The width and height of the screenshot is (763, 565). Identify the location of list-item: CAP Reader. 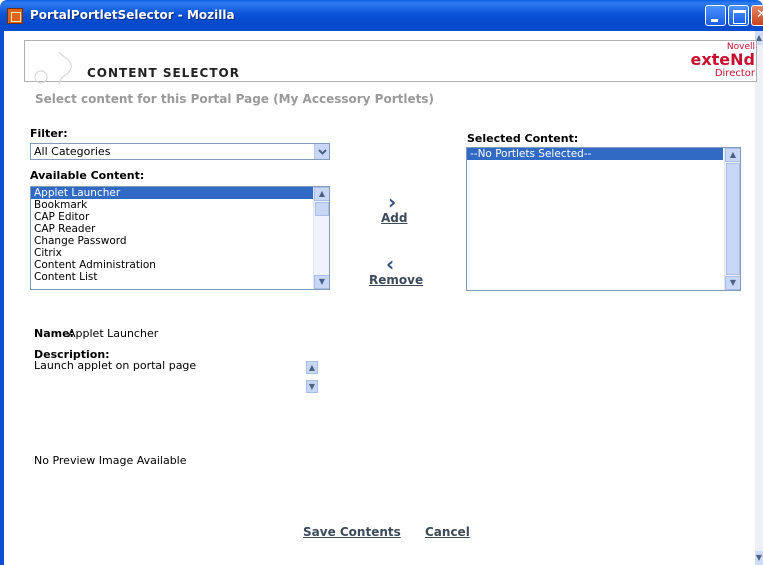
(180, 229).